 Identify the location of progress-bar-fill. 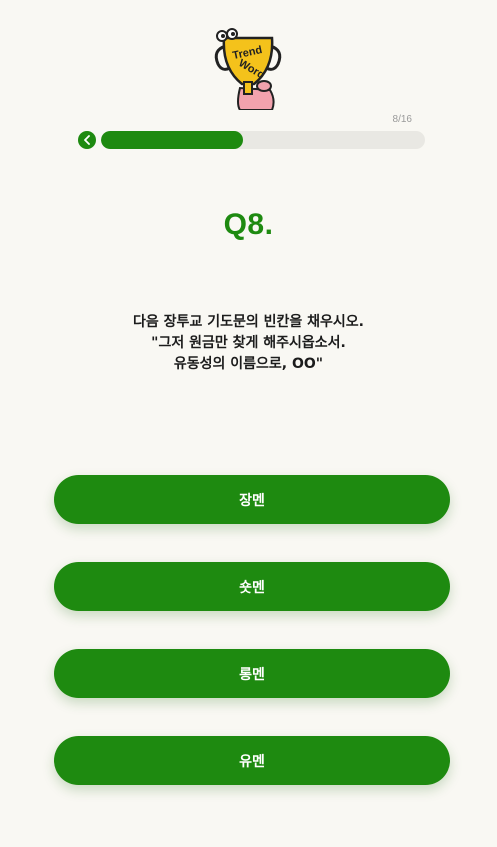
(172, 140).